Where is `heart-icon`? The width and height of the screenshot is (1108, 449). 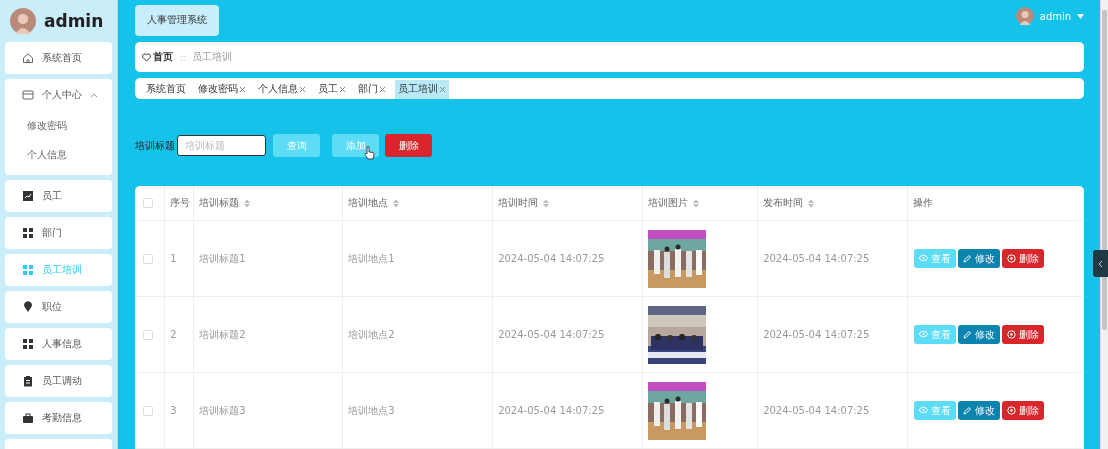 heart-icon is located at coordinates (147, 57).